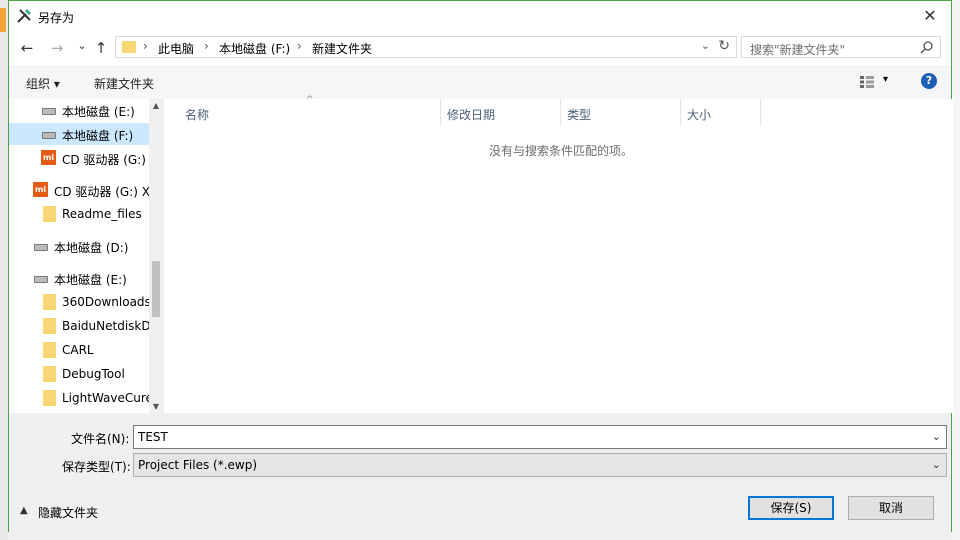  I want to click on search-input: 搜索"新建文件夹", so click(841, 47).